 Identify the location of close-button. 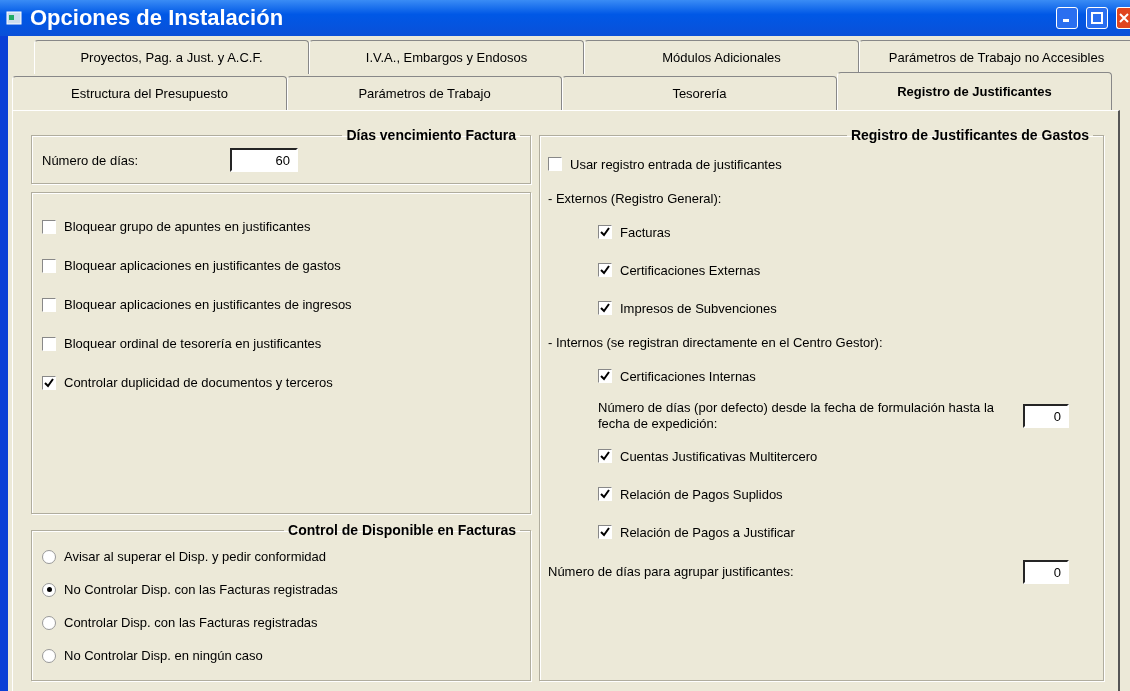
(1123, 18).